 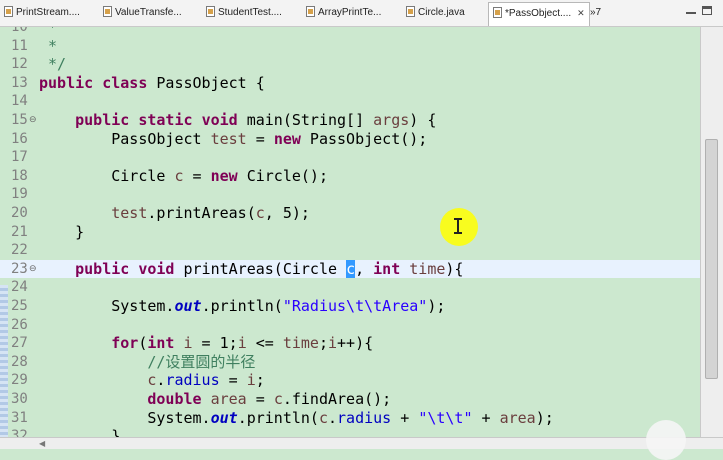 I want to click on mouse-cursor-highlight, so click(x=459, y=227).